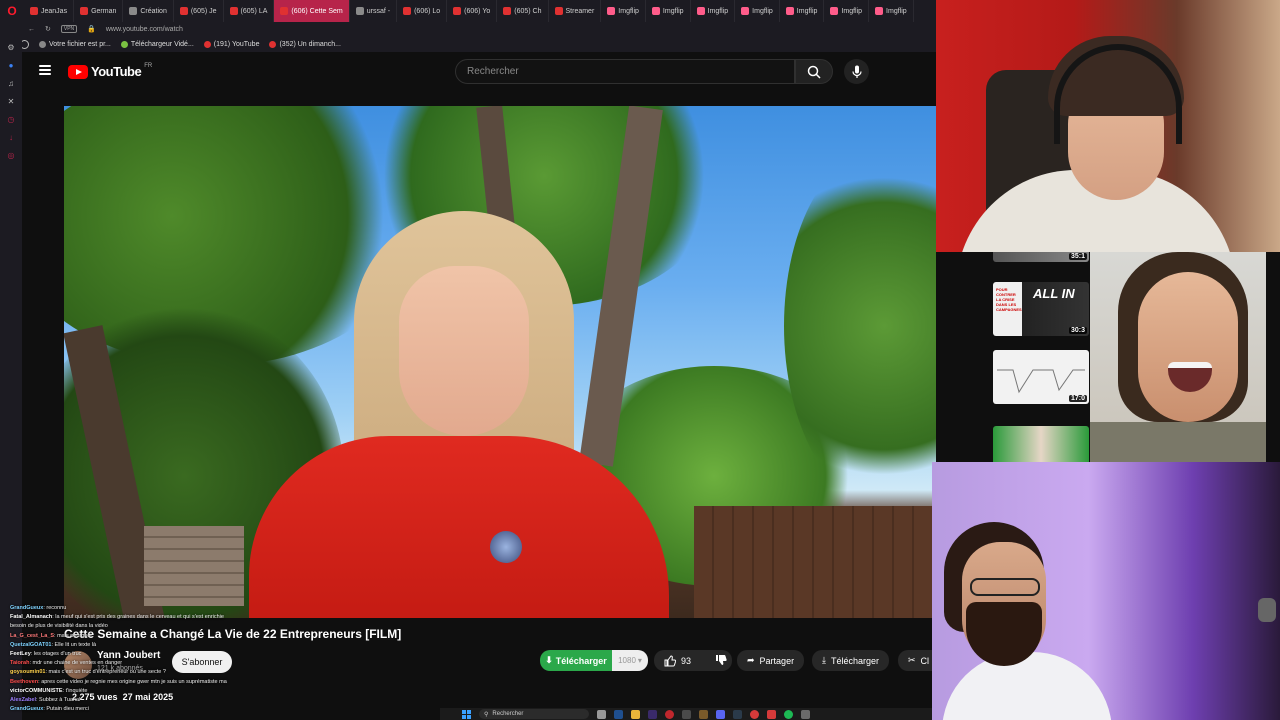  I want to click on clip-label: Cl, so click(925, 660).